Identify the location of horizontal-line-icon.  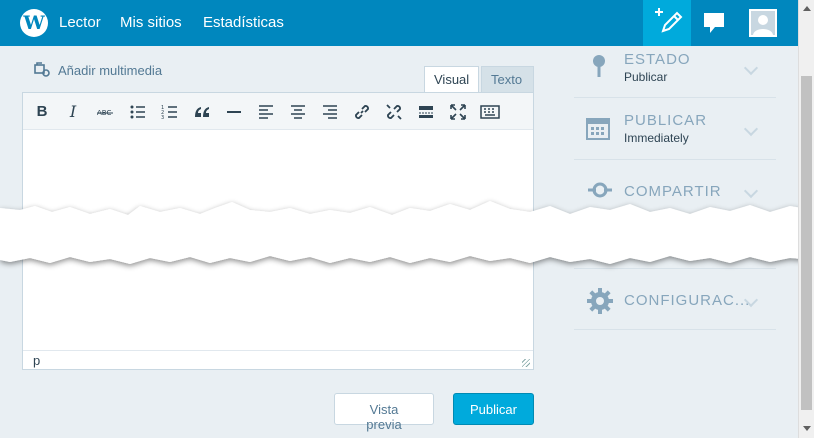
(234, 112).